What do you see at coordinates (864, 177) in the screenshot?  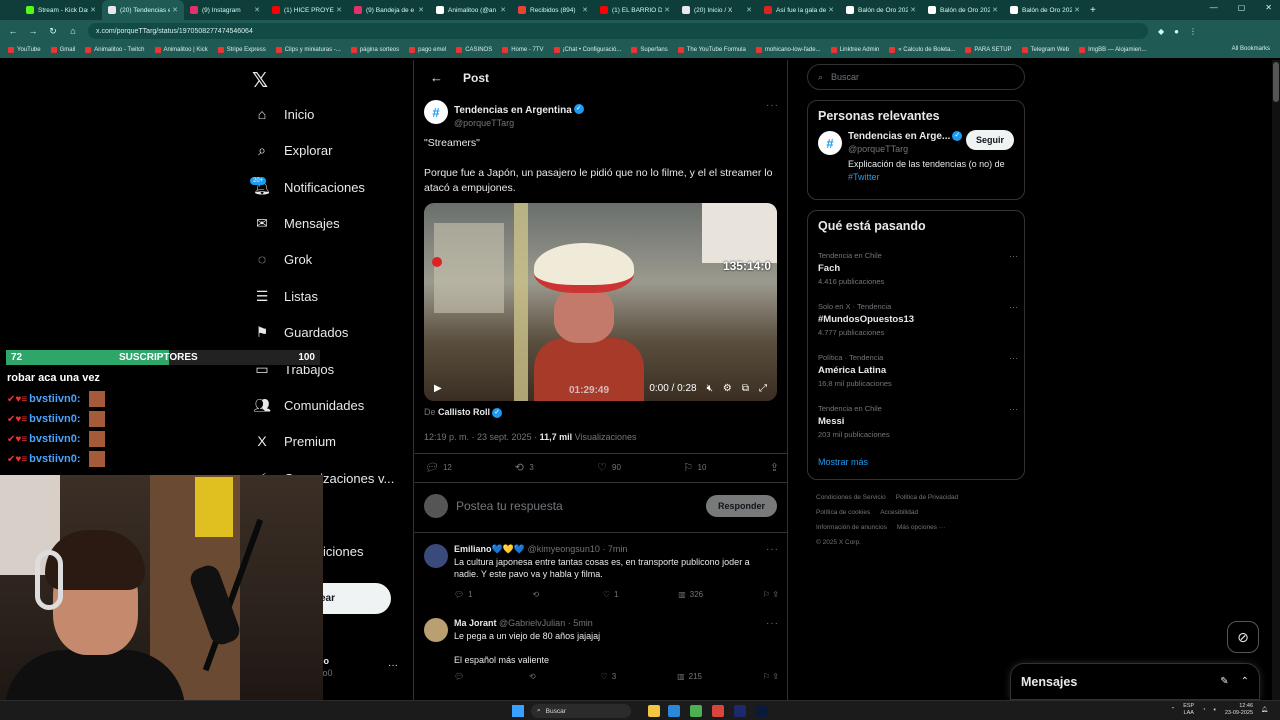 I see `bio-hashtag: #Twitter` at bounding box center [864, 177].